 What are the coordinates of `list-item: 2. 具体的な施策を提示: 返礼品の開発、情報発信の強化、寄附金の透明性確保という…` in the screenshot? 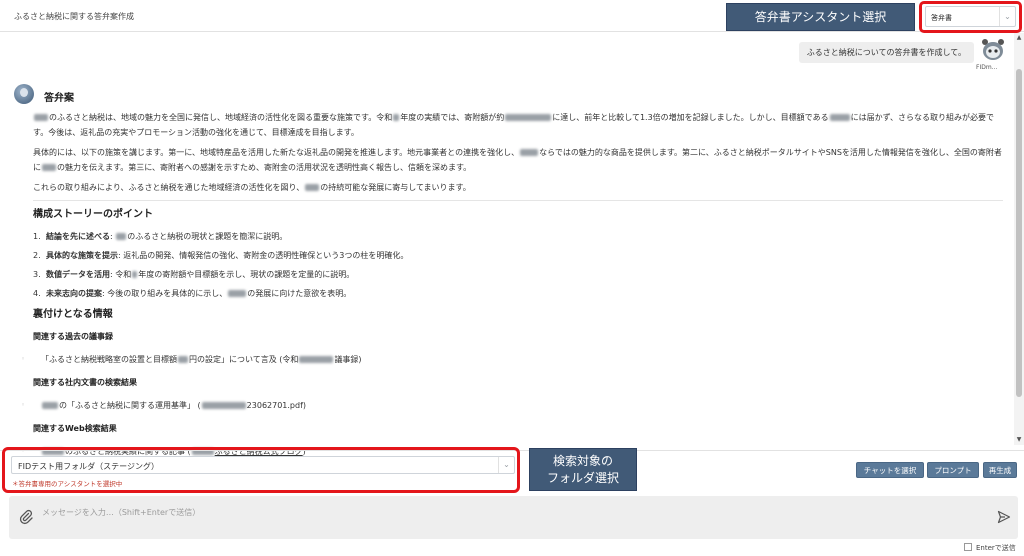 It's located at (518, 255).